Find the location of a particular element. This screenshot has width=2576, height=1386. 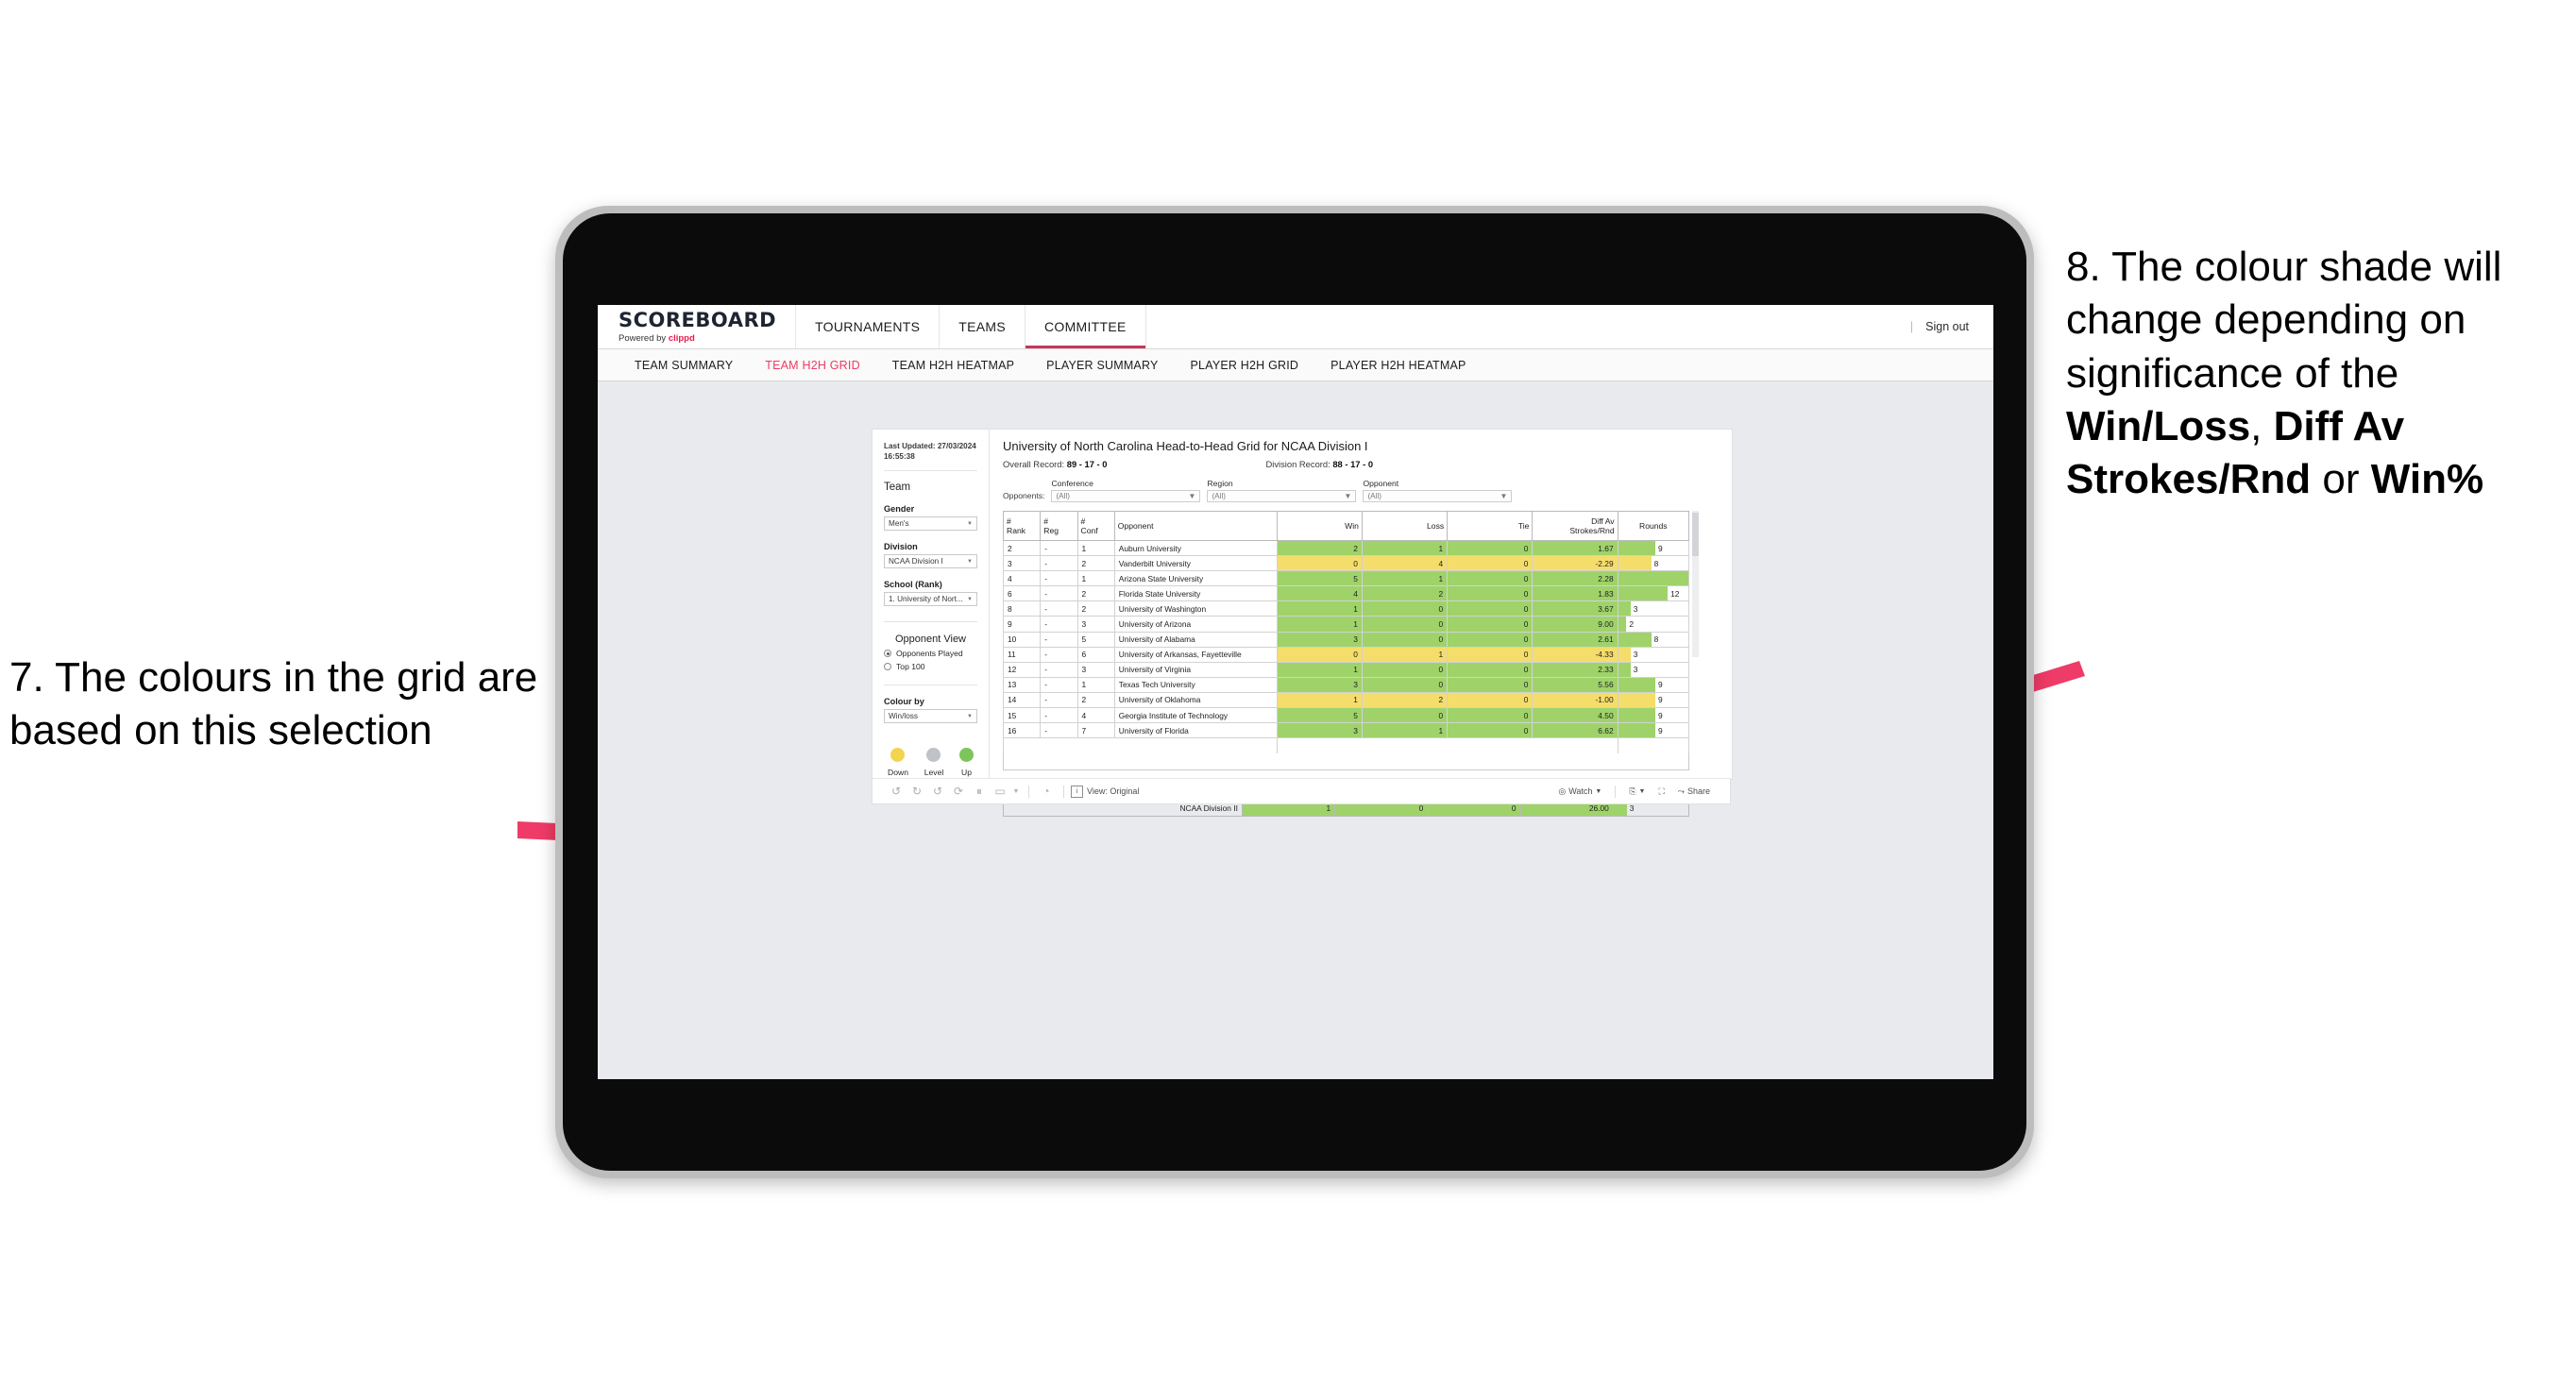

opponent-select: (All) ▼ is located at coordinates (1438, 496).